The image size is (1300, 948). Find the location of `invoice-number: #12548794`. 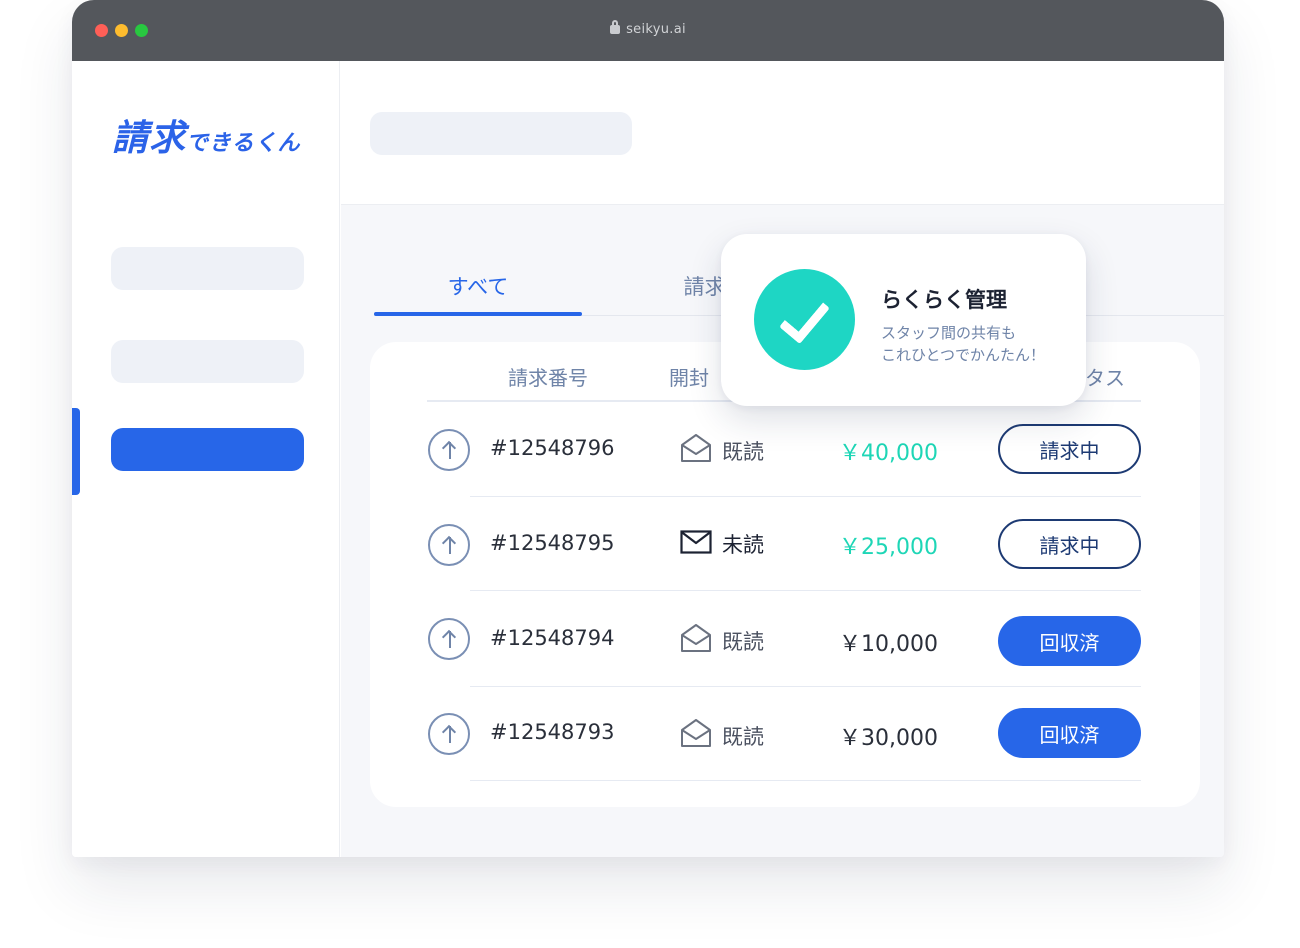

invoice-number: #12548794 is located at coordinates (552, 638).